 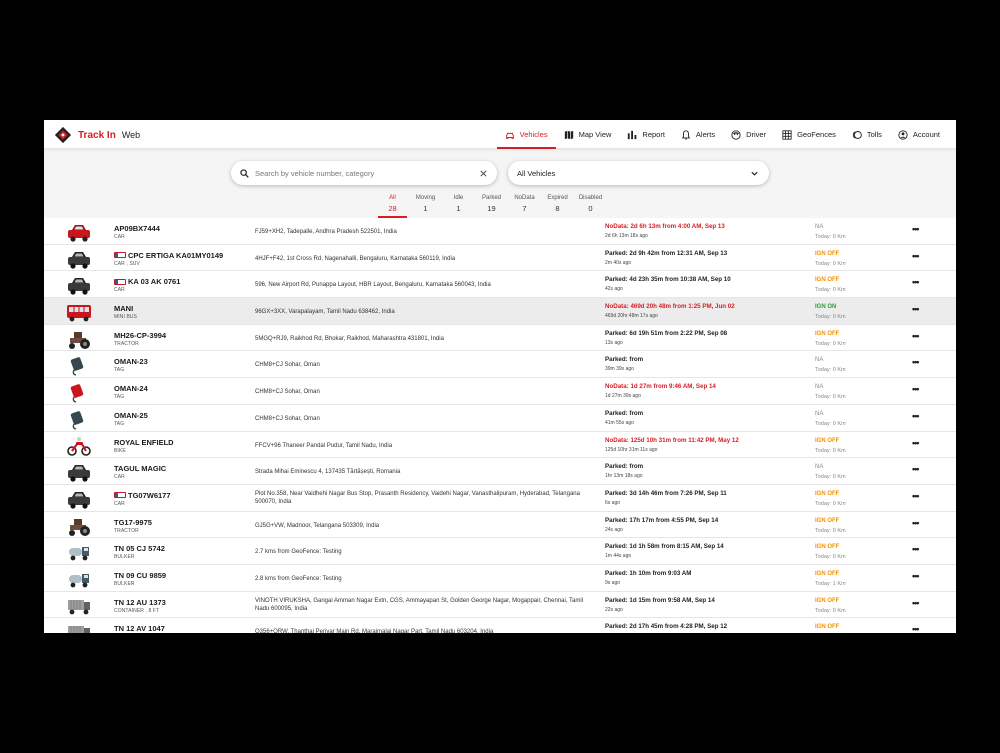 I want to click on vehicle-category: TRACTOR, so click(x=126, y=343).